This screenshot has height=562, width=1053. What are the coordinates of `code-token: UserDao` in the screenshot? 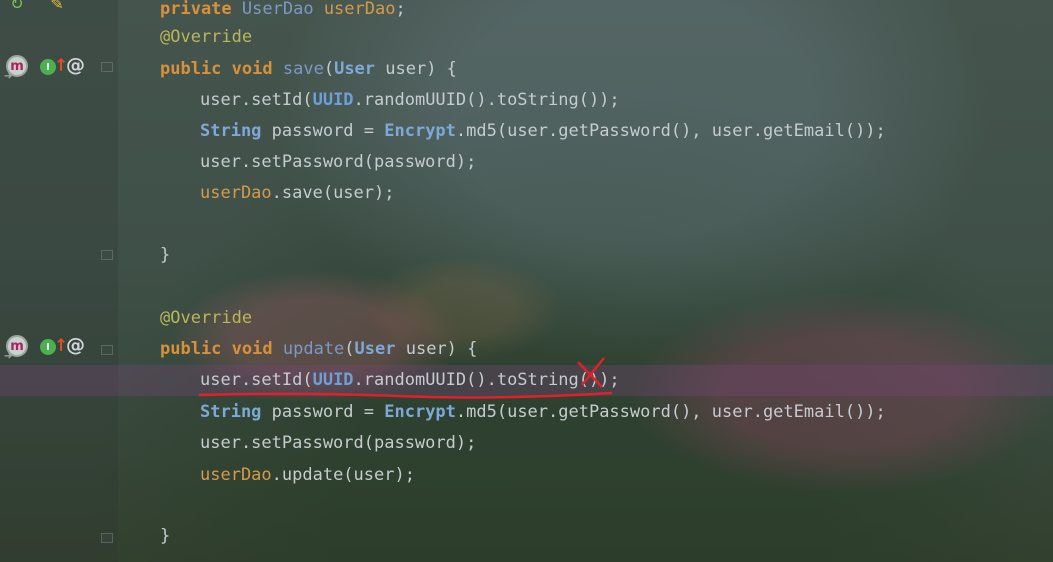 It's located at (277, 9).